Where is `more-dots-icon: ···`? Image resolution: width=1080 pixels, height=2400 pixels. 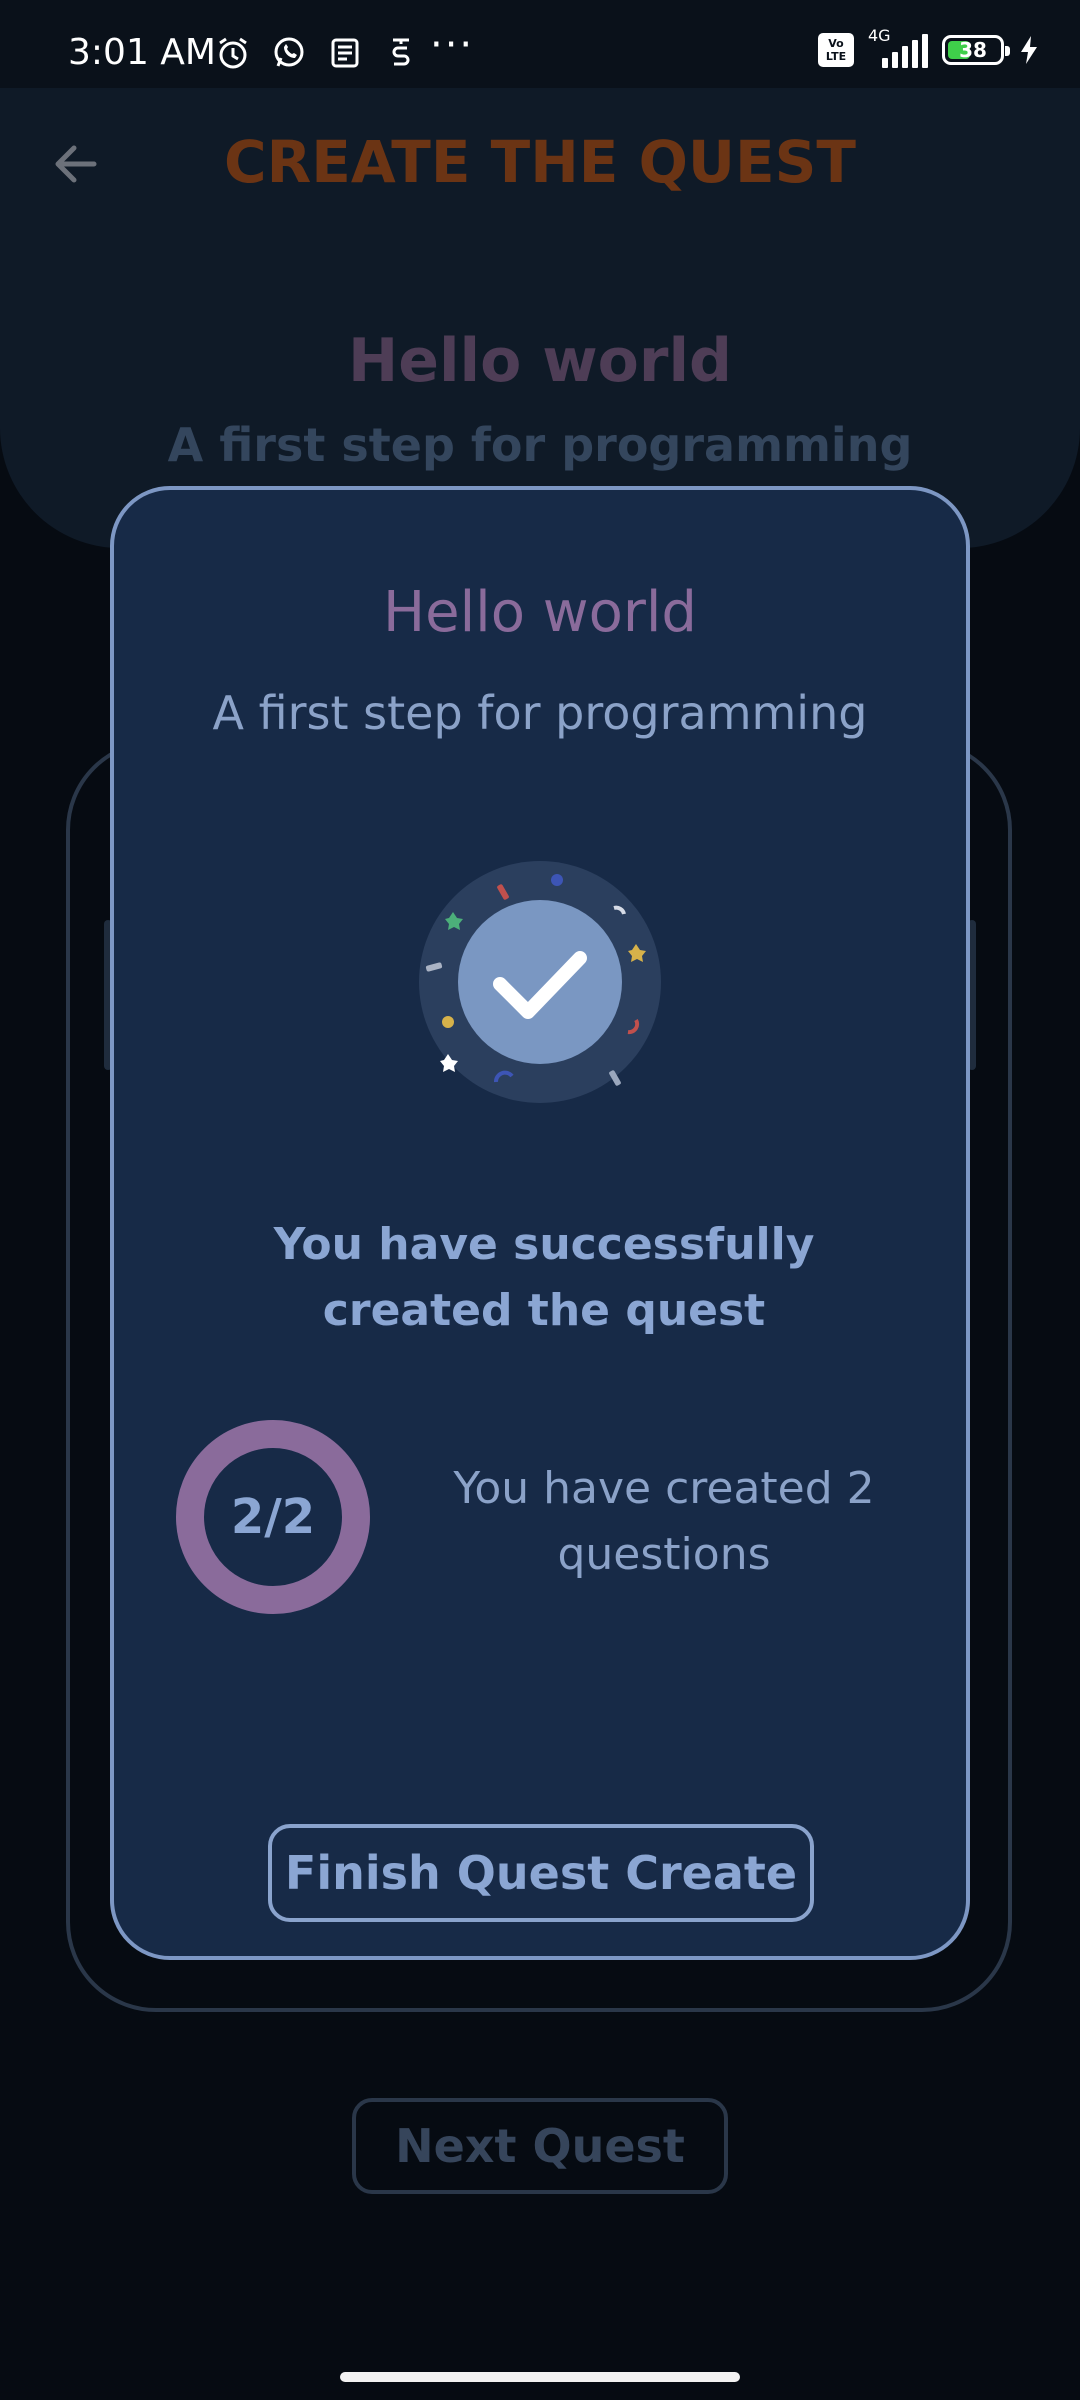 more-dots-icon: ··· is located at coordinates (452, 45).